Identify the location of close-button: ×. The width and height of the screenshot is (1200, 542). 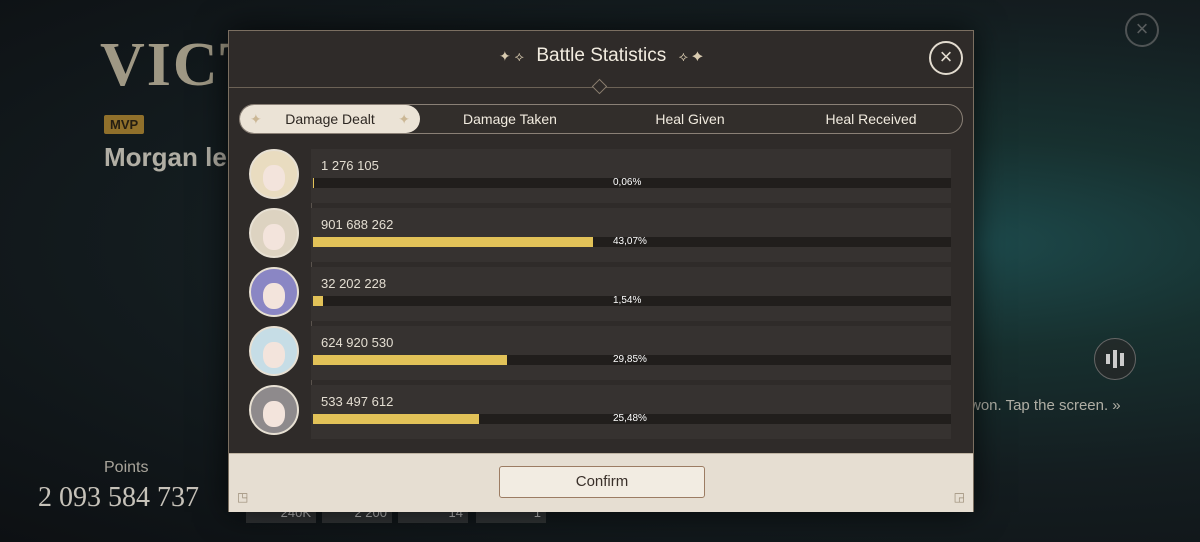
(946, 58).